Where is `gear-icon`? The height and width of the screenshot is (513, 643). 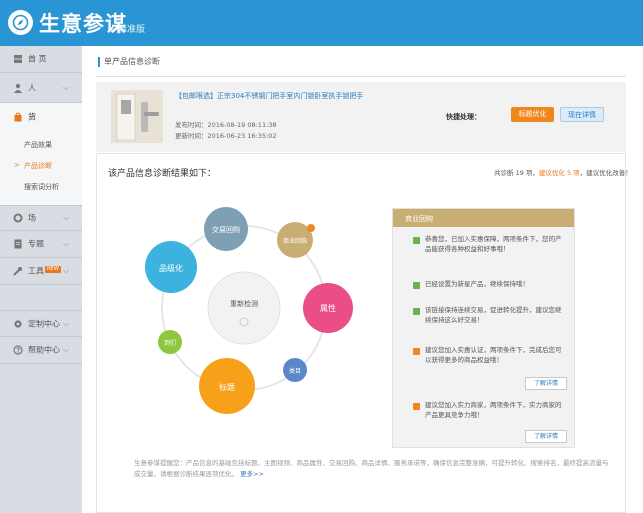
gear-icon is located at coordinates (18, 218).